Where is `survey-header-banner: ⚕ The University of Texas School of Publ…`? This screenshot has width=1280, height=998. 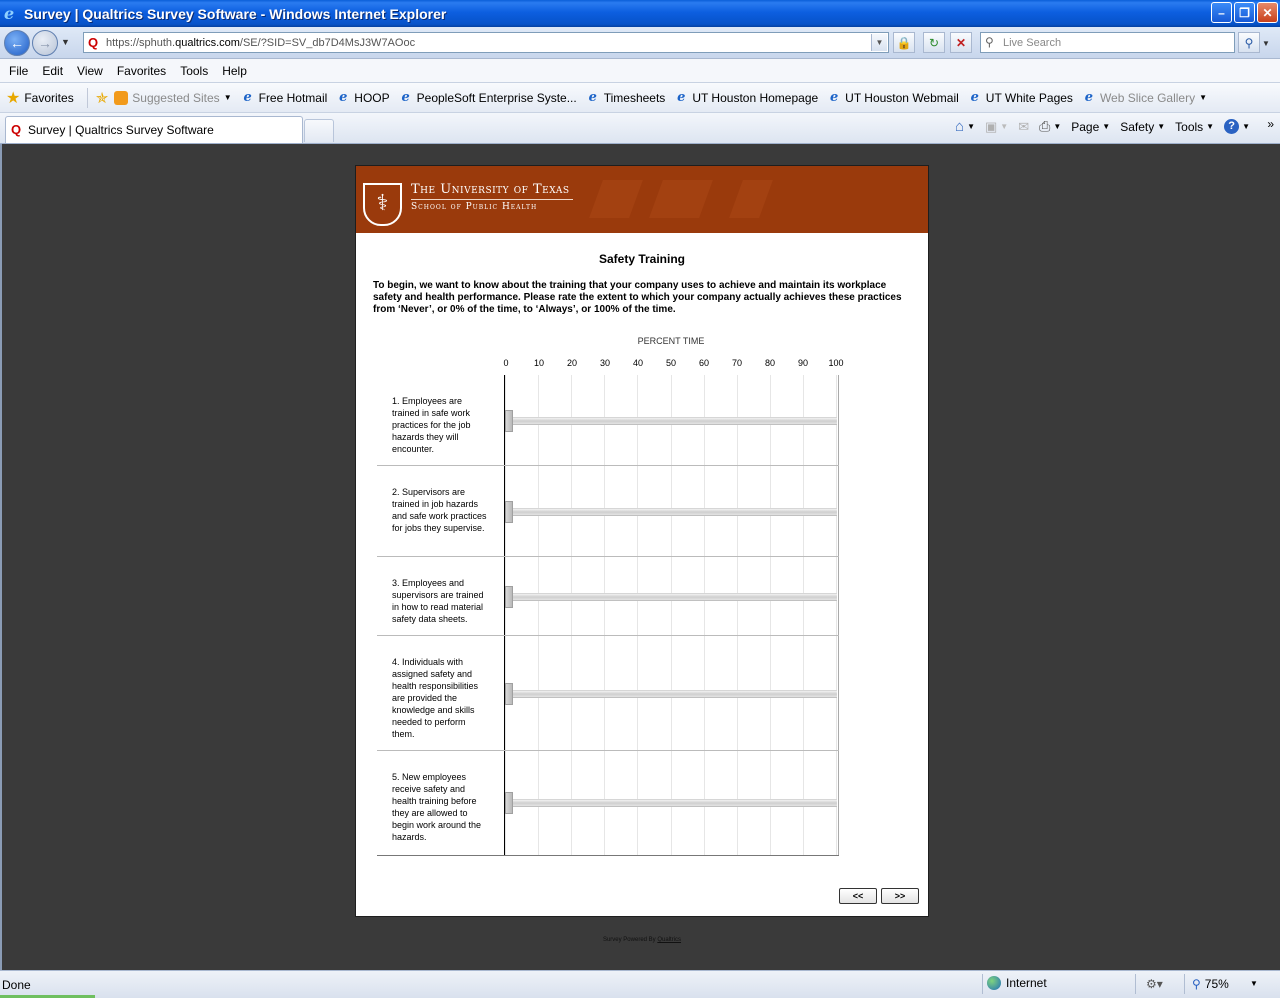
survey-header-banner: ⚕ The University of Texas School of Publ… is located at coordinates (642, 199).